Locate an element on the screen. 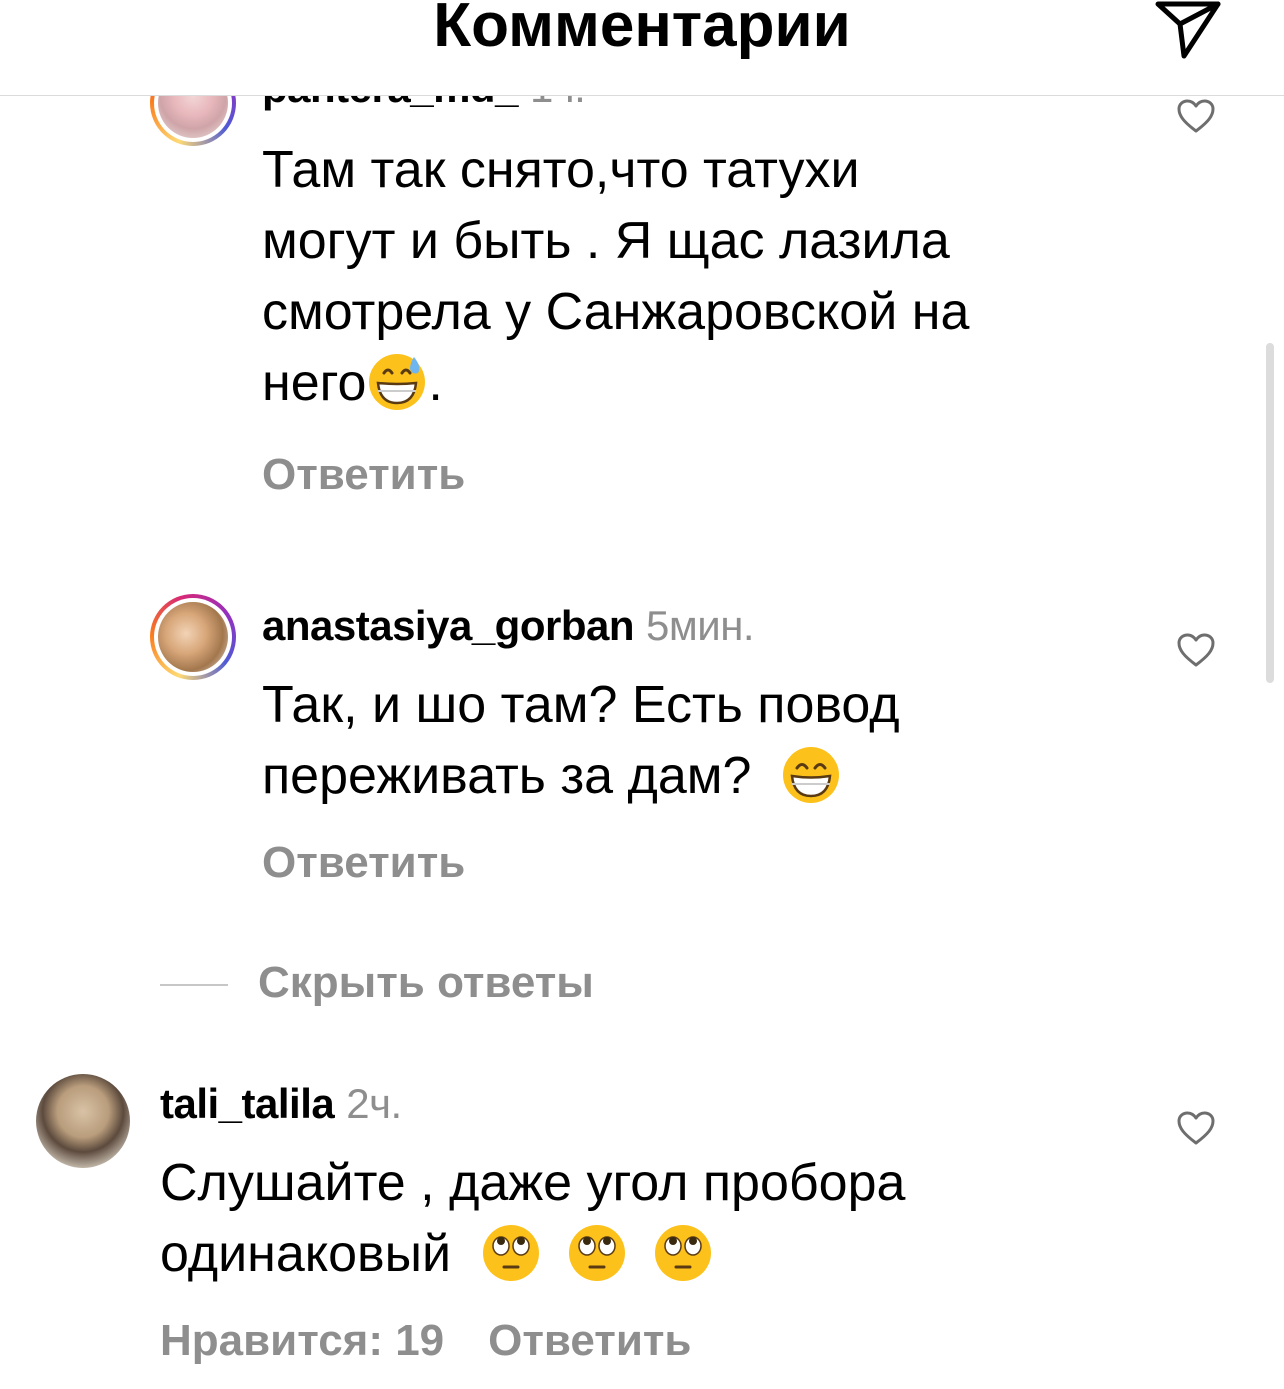 The width and height of the screenshot is (1284, 1389). page-title: Комментарии is located at coordinates (642, 30).